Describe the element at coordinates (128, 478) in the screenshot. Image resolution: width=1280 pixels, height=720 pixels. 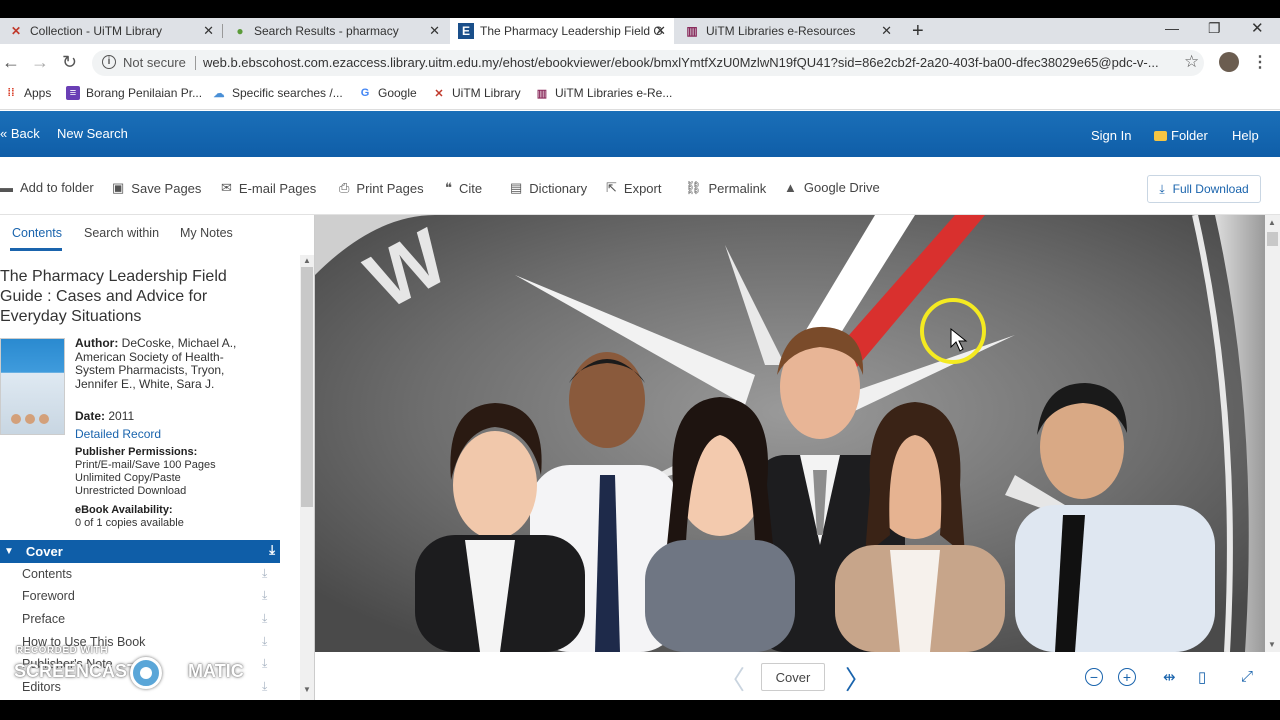
I see `permission-item: Unlimited Copy/Paste` at that location.